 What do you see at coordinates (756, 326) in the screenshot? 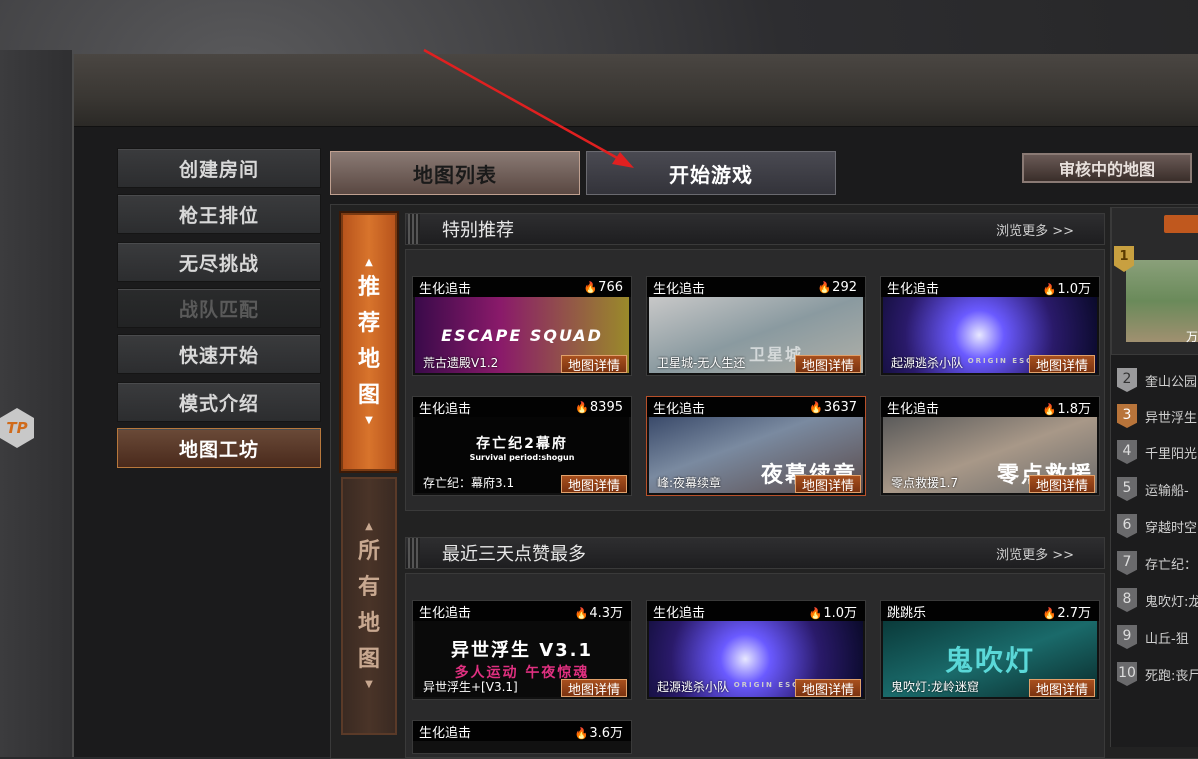
I see `map-card: 卫星城 生化追击 🔥292 卫星城-无人生还 地图详情` at bounding box center [756, 326].